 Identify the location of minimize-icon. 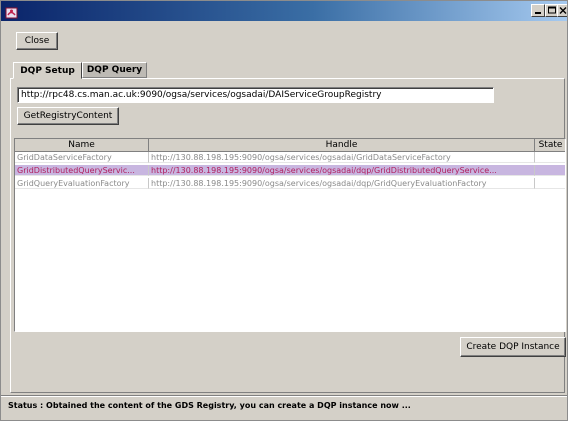
(538, 13).